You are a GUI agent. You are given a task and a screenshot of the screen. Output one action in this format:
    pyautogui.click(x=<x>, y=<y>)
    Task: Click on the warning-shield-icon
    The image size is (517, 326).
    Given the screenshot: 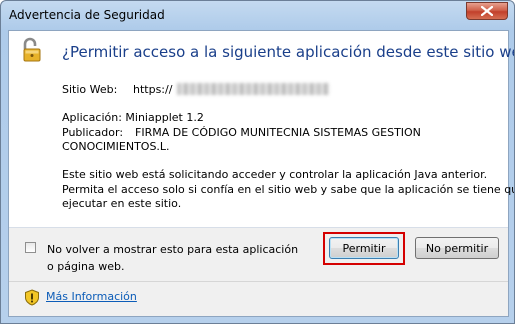 What is the action you would take?
    pyautogui.click(x=32, y=297)
    